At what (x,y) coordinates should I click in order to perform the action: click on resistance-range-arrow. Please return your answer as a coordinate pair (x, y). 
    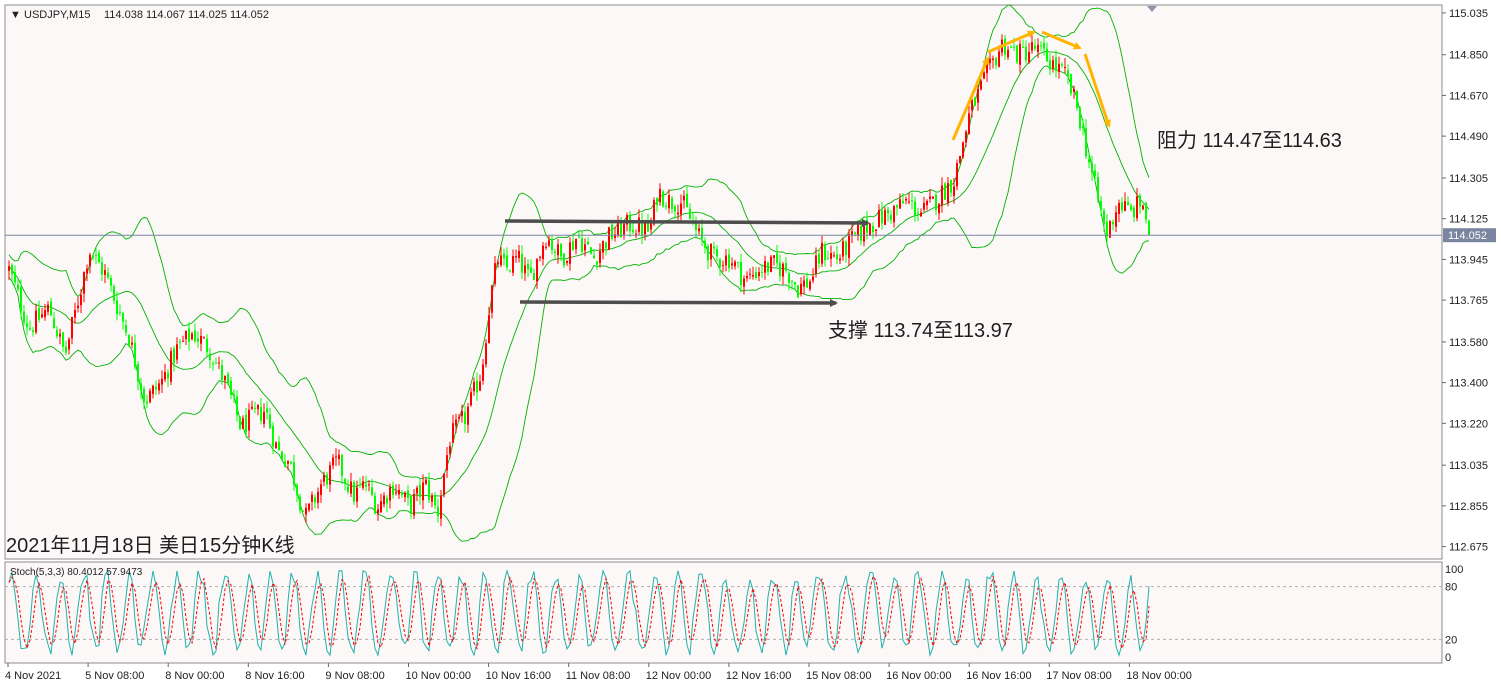
    Looking at the image, I should click on (687, 222).